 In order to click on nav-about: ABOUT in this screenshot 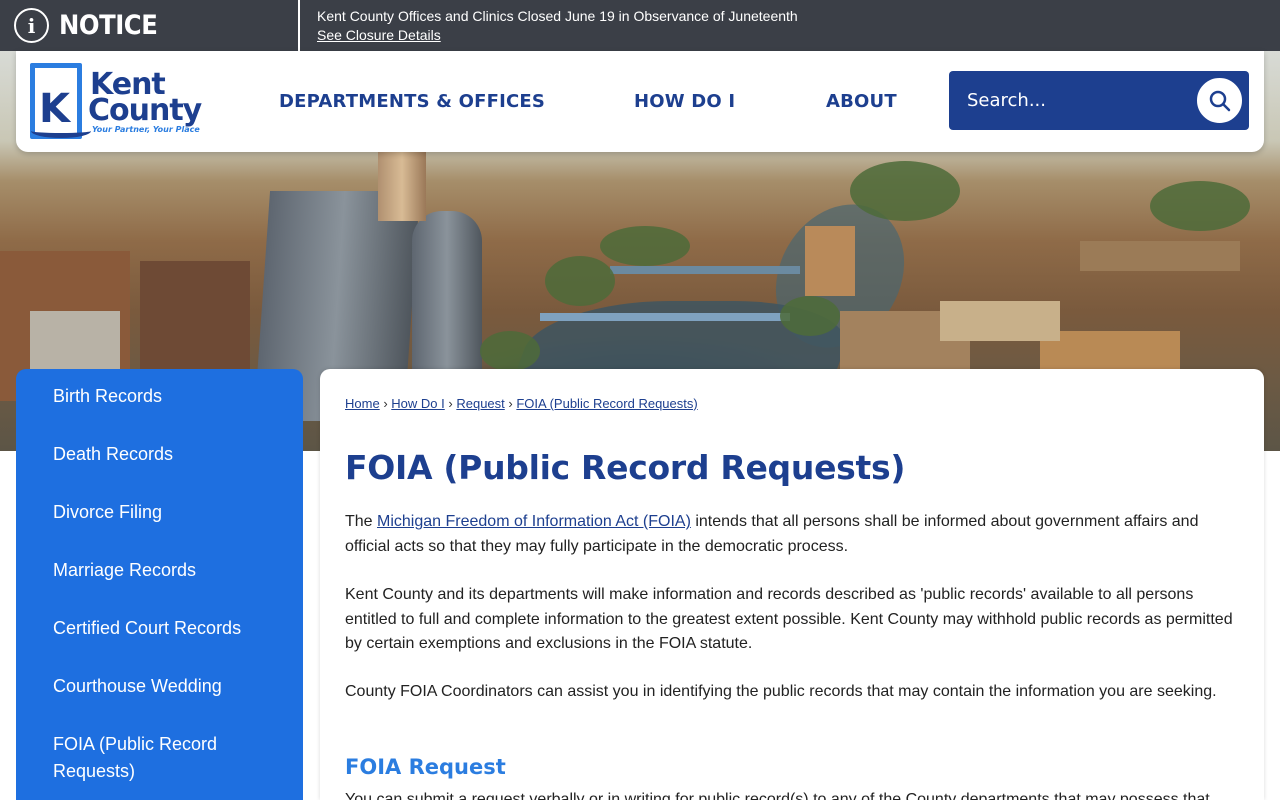, I will do `click(861, 101)`.